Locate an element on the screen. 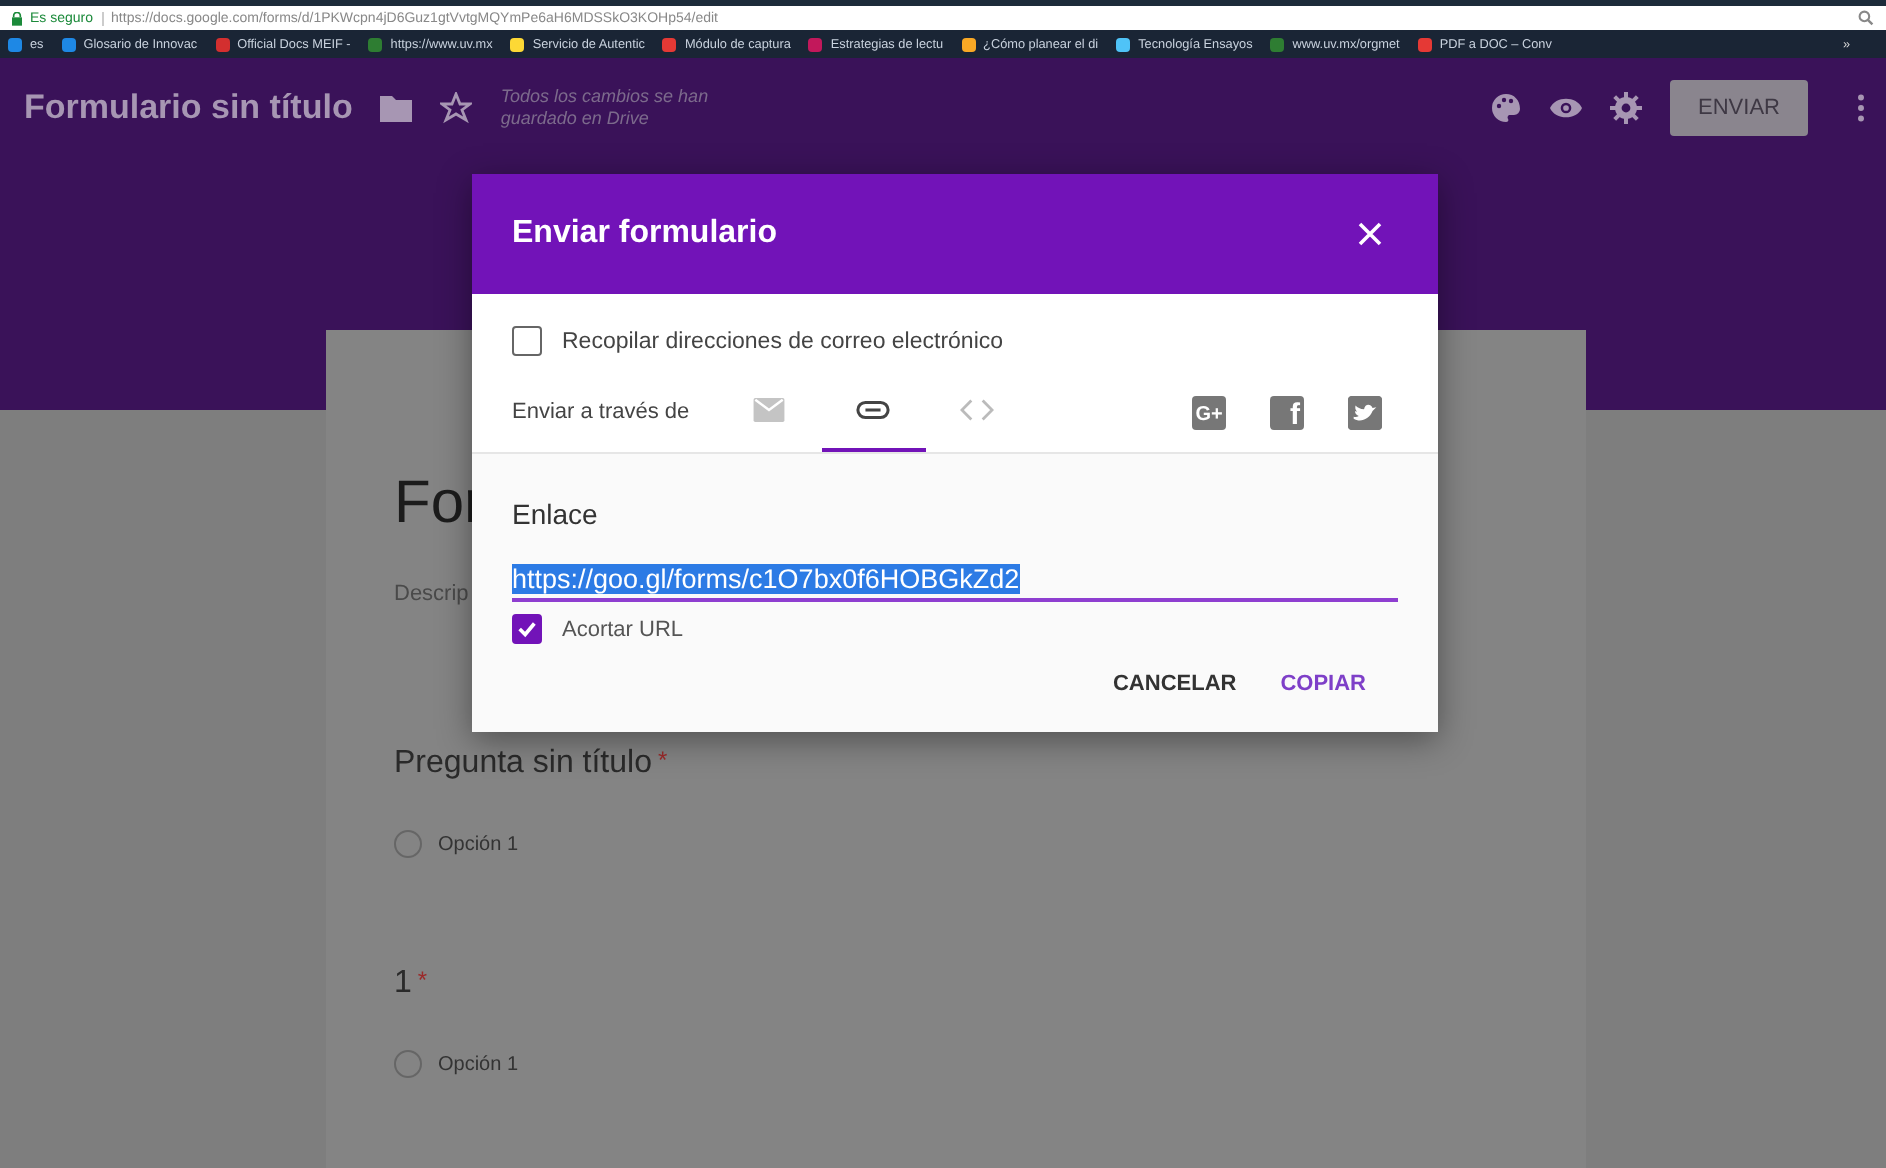  autosave-status: Todos los cambios se han guardado en Drive is located at coordinates (605, 108).